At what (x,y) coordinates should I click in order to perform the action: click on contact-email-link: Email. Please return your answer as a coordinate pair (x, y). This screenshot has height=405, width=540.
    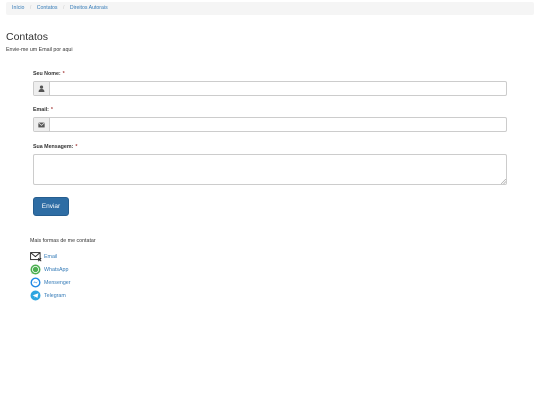
    Looking at the image, I should click on (43, 256).